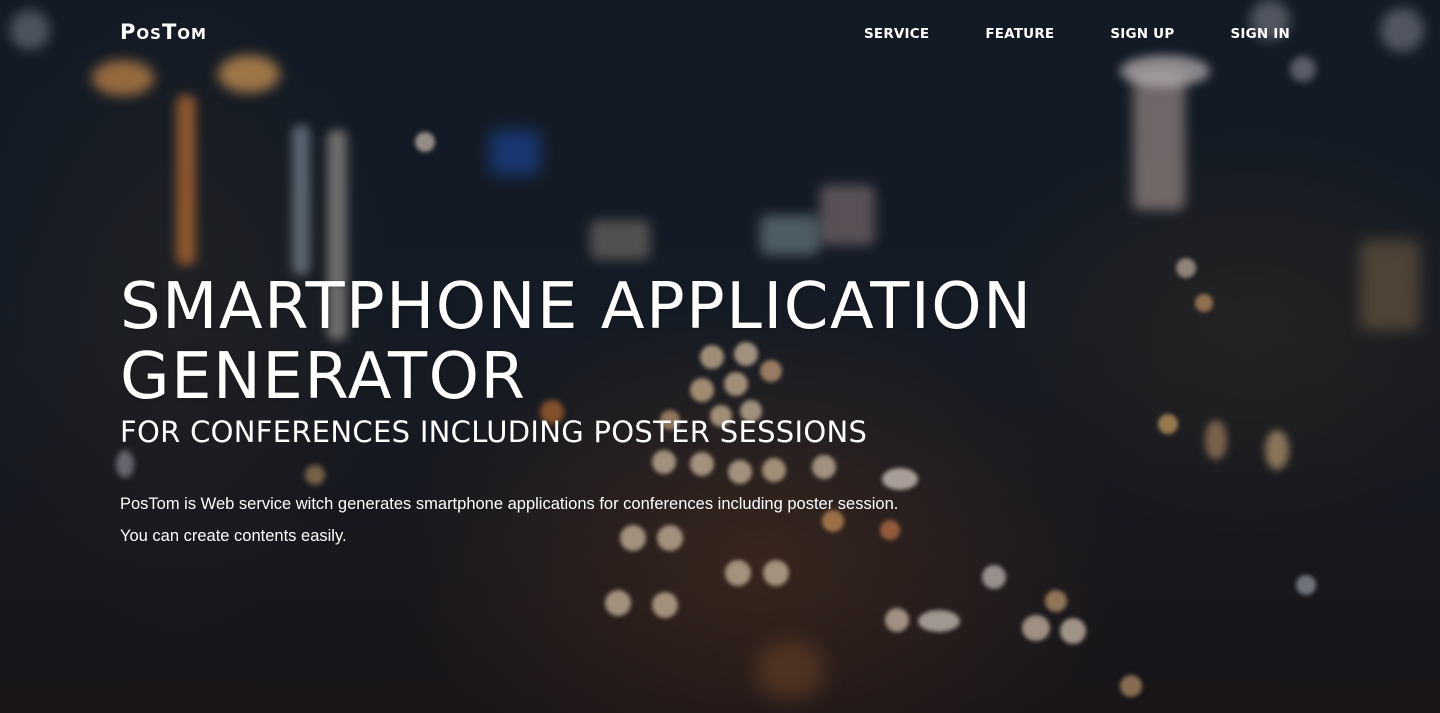  I want to click on nav-link-sign-in: SIGN IN, so click(1260, 34).